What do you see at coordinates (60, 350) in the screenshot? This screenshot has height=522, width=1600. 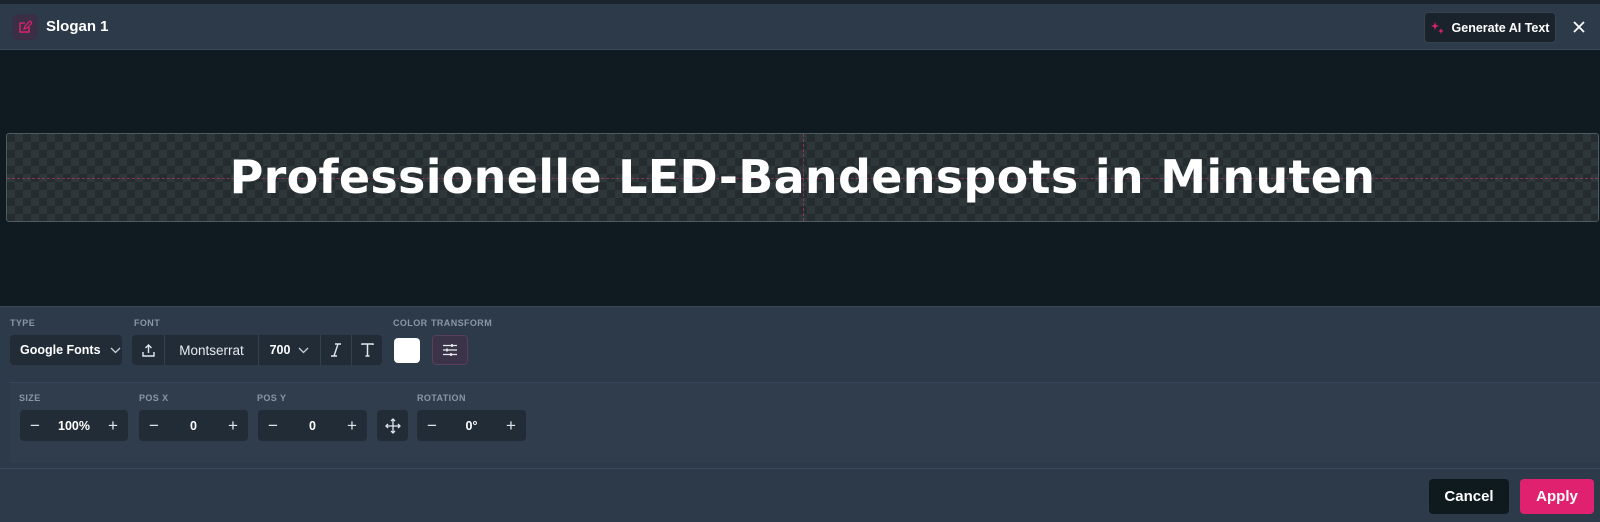 I see `type-value: Google Fonts` at bounding box center [60, 350].